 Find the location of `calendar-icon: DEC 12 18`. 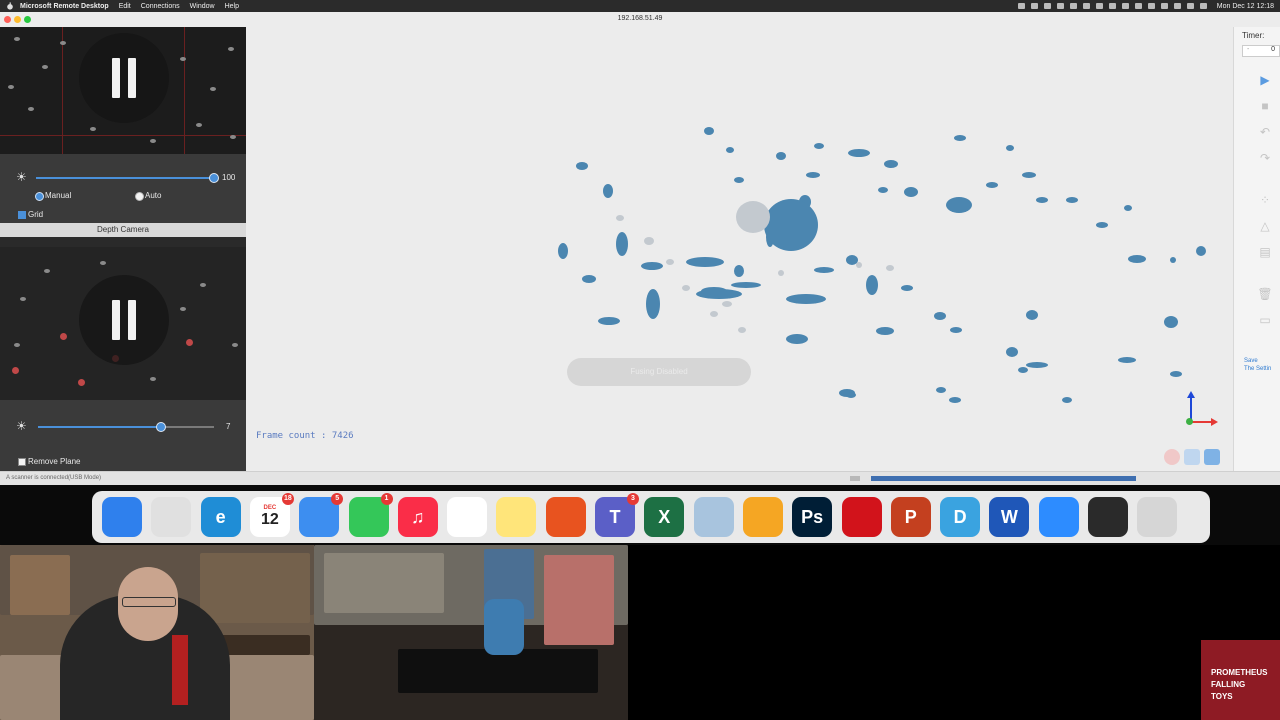

calendar-icon: DEC 12 18 is located at coordinates (271, 515).